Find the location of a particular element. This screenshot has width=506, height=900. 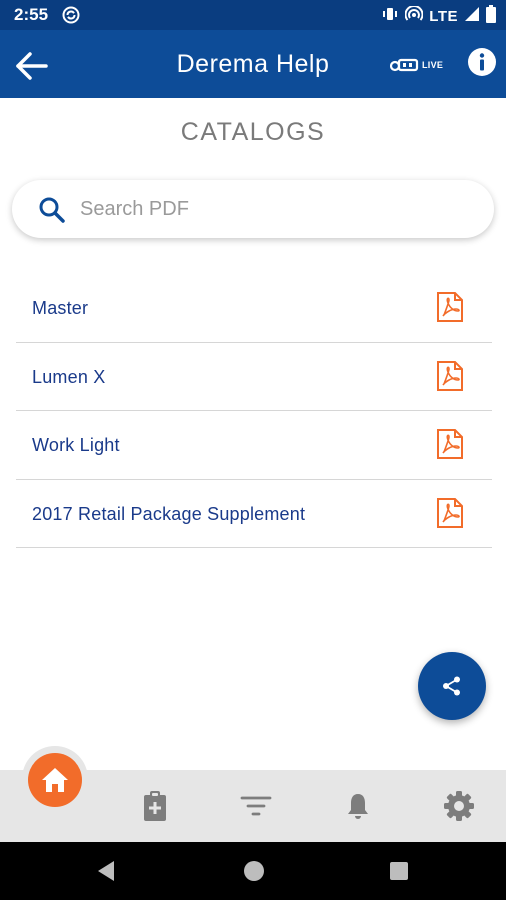

vibrate-icon is located at coordinates (390, 16).